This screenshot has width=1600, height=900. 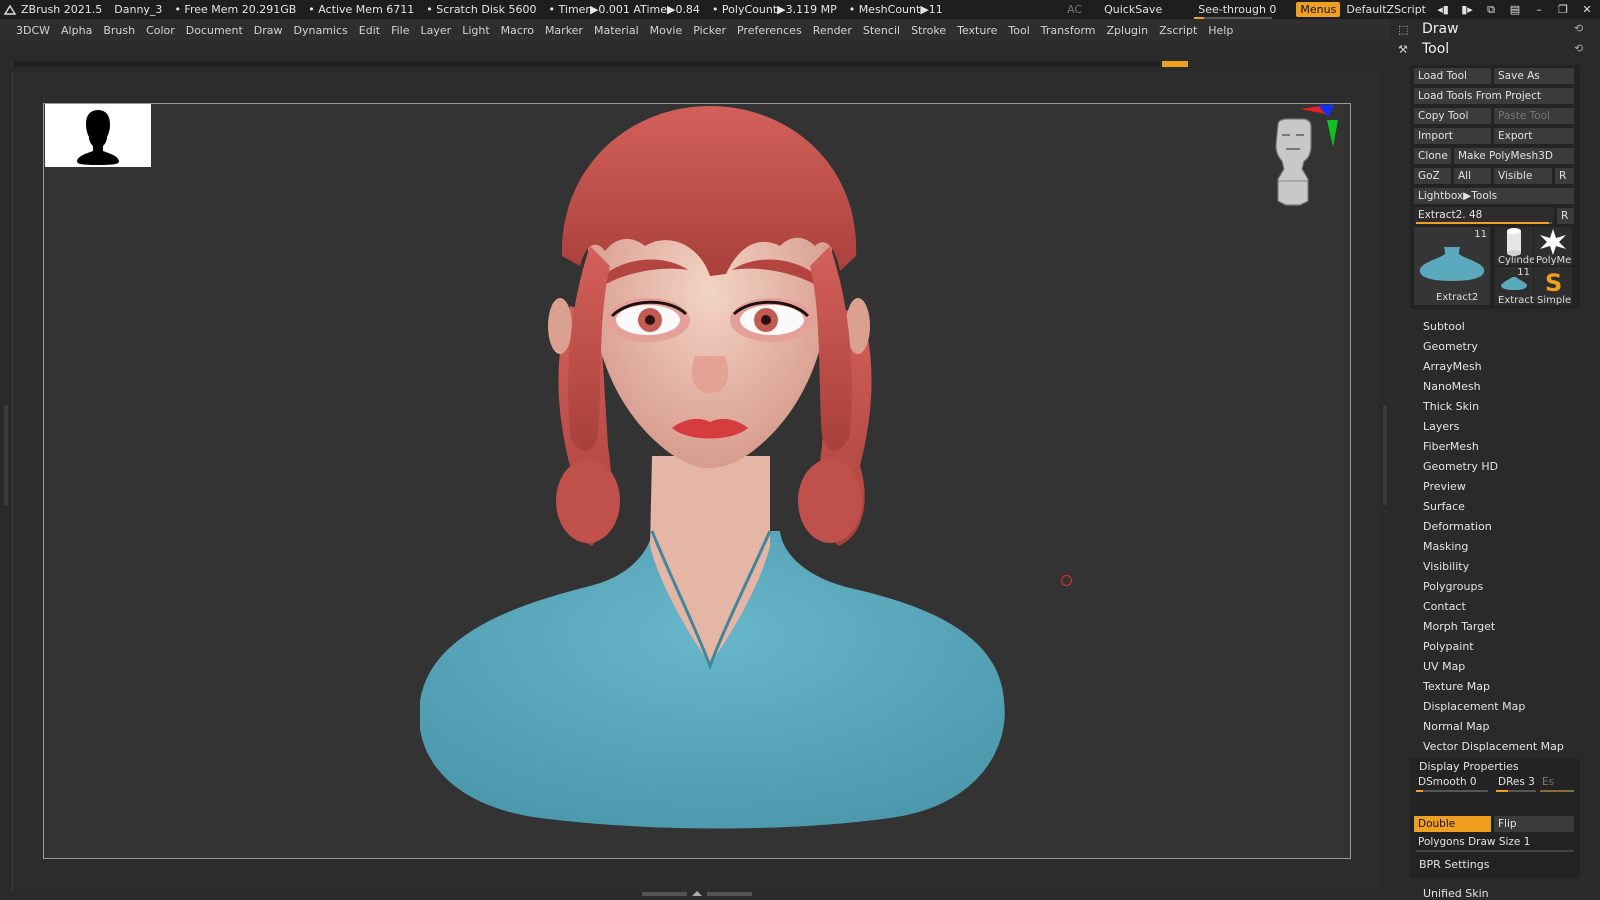 What do you see at coordinates (517, 30) in the screenshot?
I see `menu-macro: Macro` at bounding box center [517, 30].